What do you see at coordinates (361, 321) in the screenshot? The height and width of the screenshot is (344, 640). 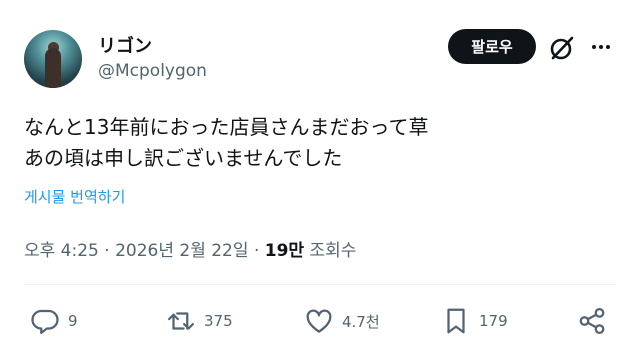 I see `like-count: 4.7천` at bounding box center [361, 321].